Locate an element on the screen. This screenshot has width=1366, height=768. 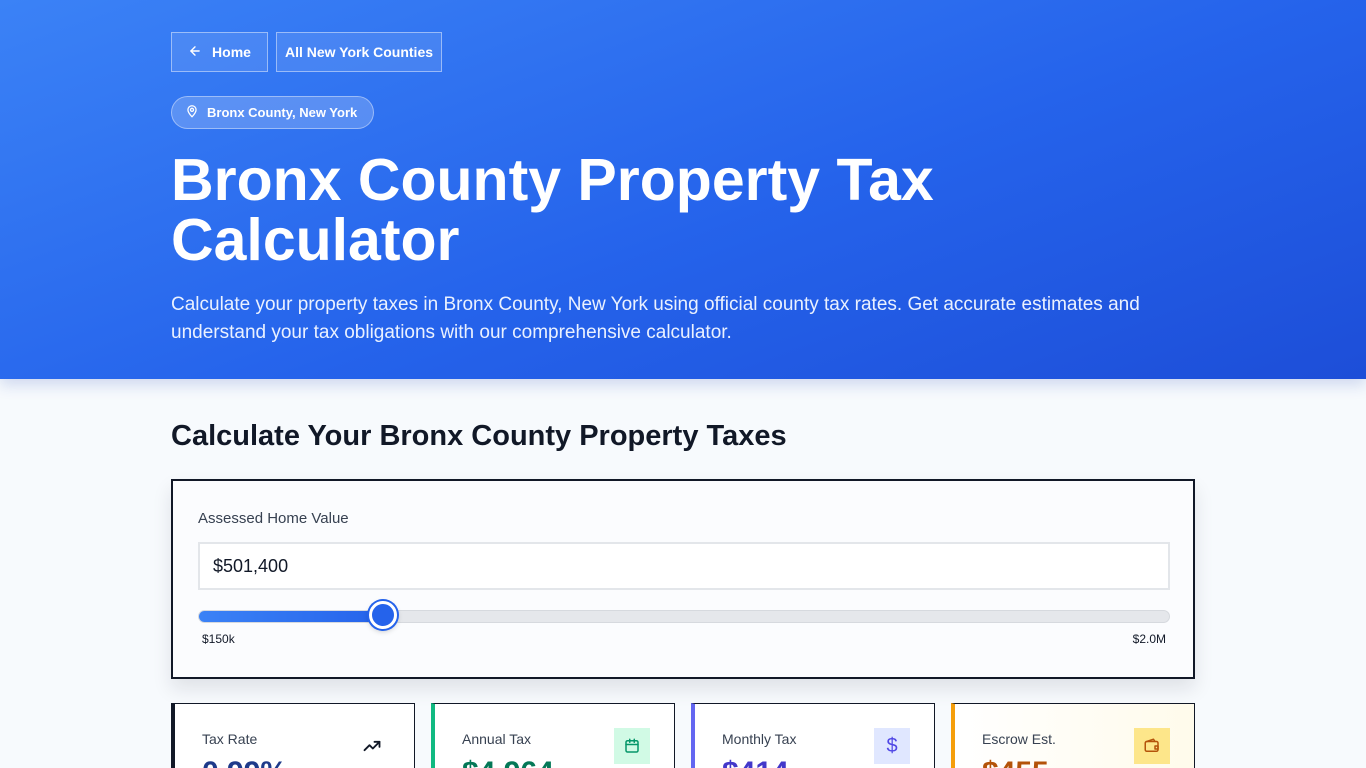
stat-card-escrow: Escrow Est. $455 is located at coordinates (1073, 735).